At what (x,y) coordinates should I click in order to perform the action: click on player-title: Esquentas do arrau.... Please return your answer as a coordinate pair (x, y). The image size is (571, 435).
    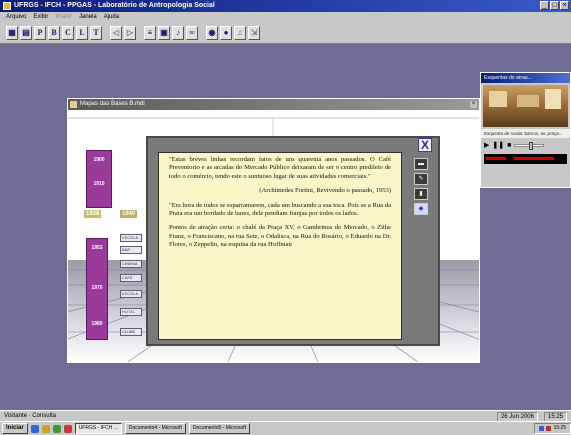
    Looking at the image, I should click on (525, 78).